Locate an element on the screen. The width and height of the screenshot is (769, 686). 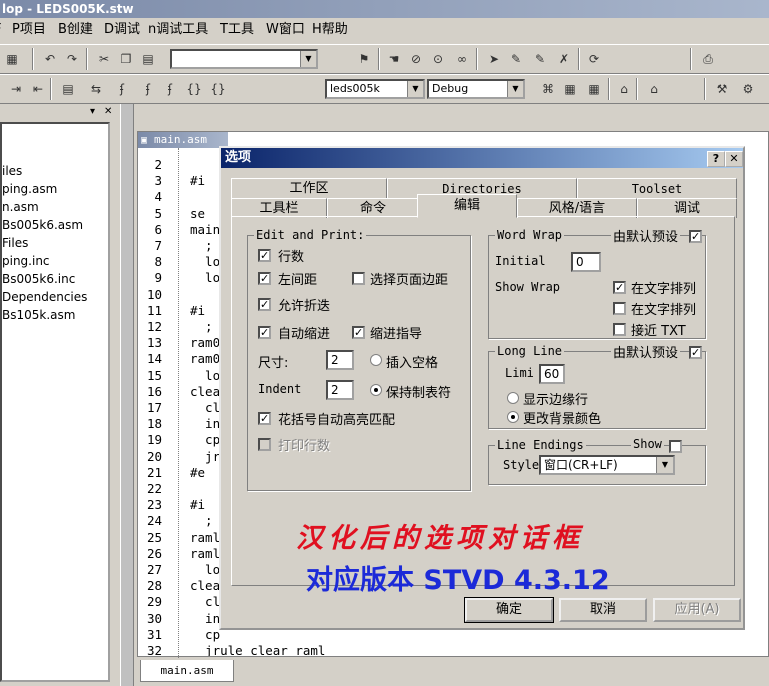
code-line: raml is located at coordinates (205, 537).